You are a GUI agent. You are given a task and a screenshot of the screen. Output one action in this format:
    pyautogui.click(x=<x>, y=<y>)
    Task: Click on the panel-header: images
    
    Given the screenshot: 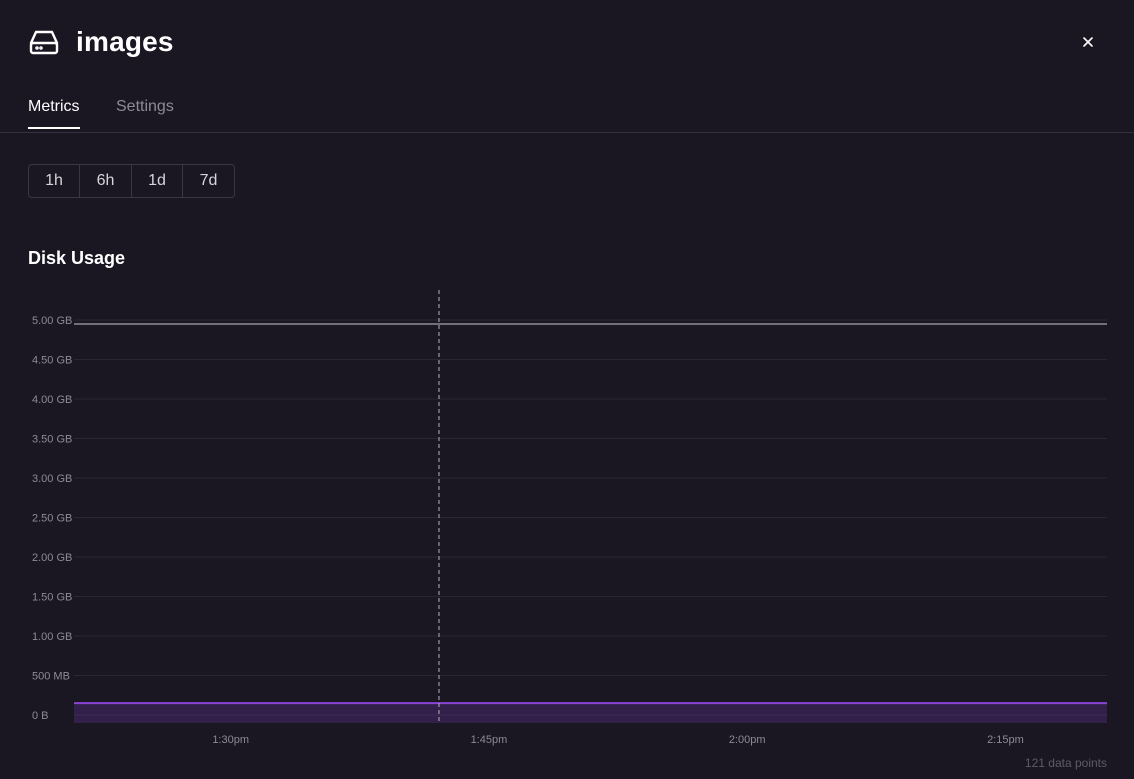 What is the action you would take?
    pyautogui.click(x=101, y=42)
    